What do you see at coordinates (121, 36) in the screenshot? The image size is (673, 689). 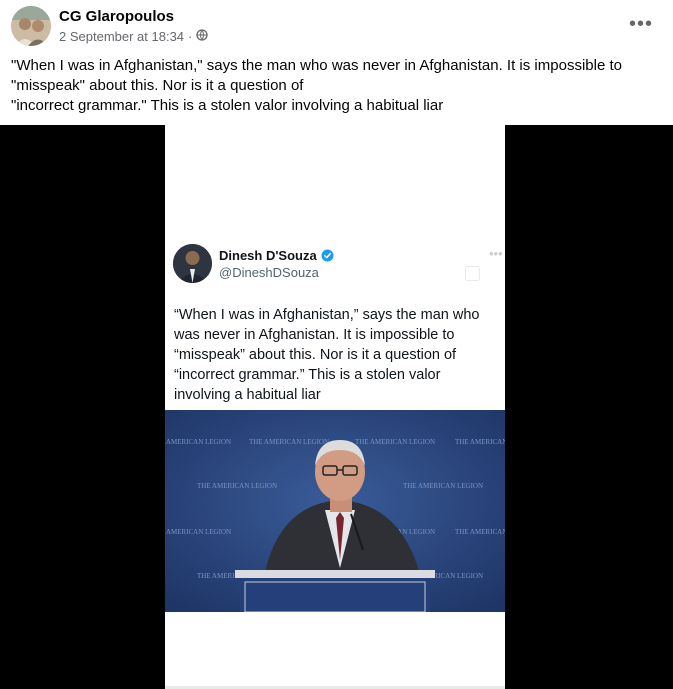 I see `post-date: 2 September at 18:34` at bounding box center [121, 36].